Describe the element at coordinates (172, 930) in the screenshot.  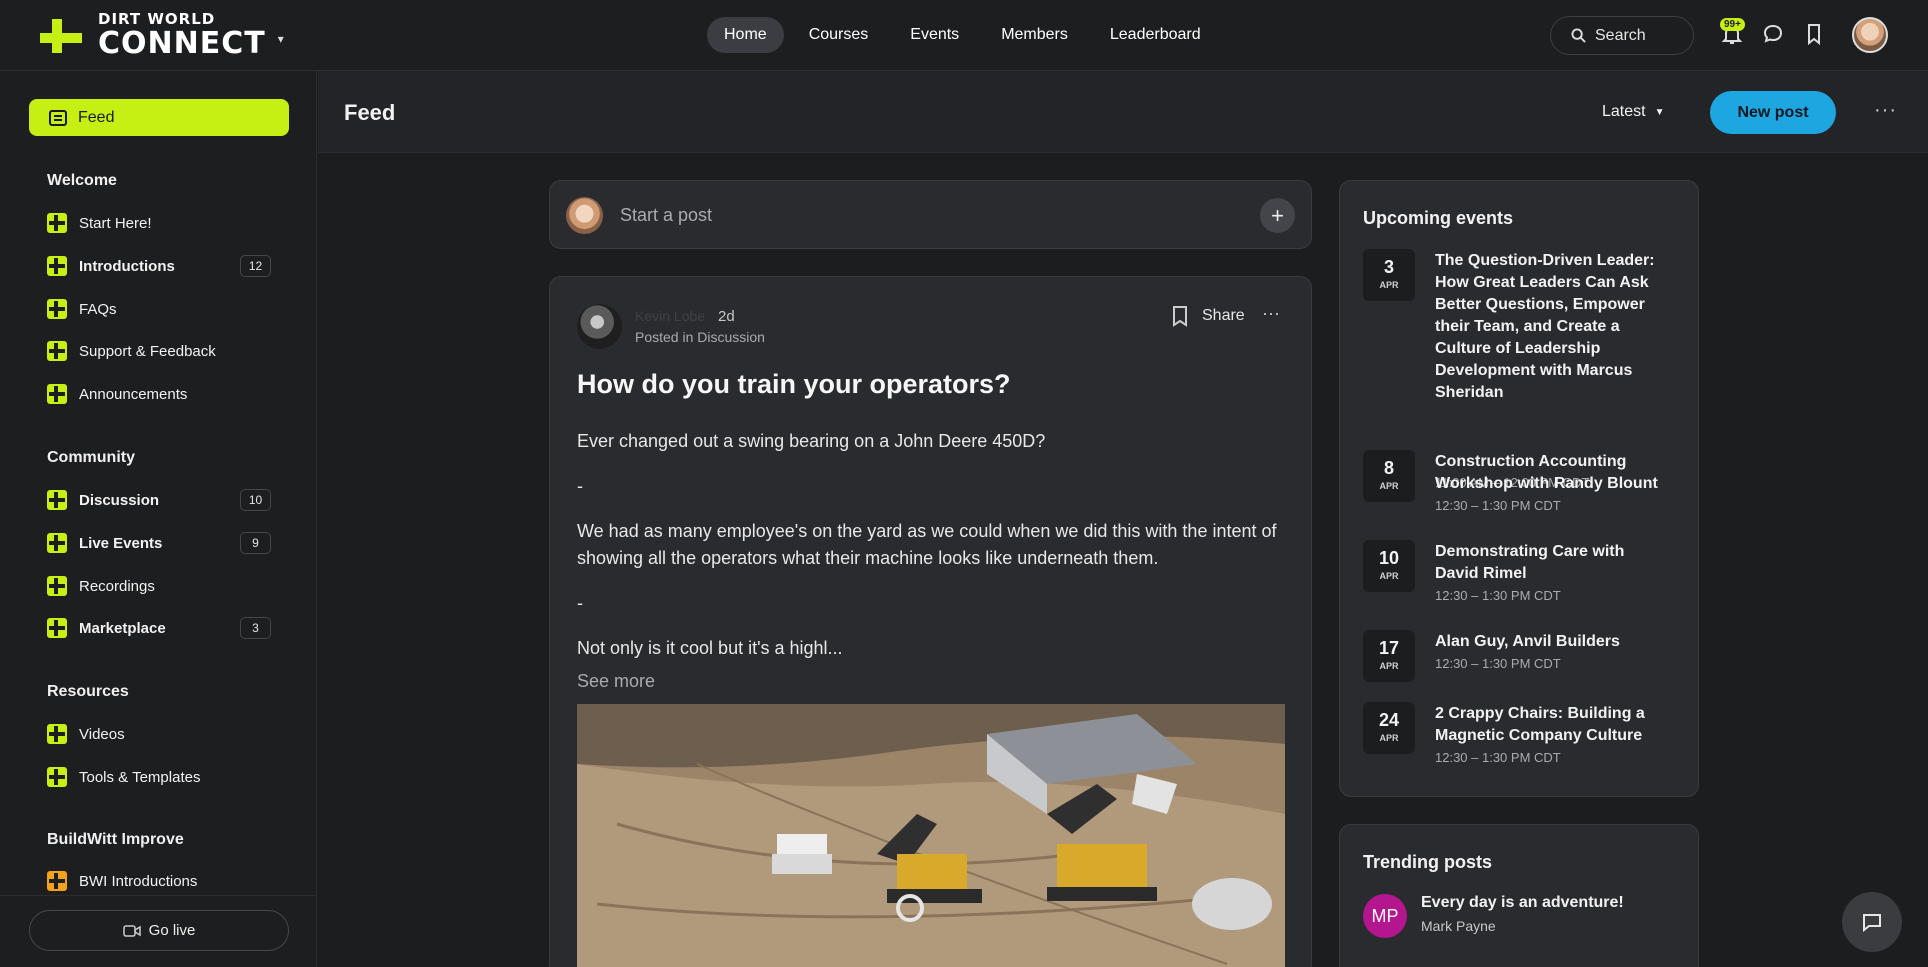
I see `go-live-label: Go live` at that location.